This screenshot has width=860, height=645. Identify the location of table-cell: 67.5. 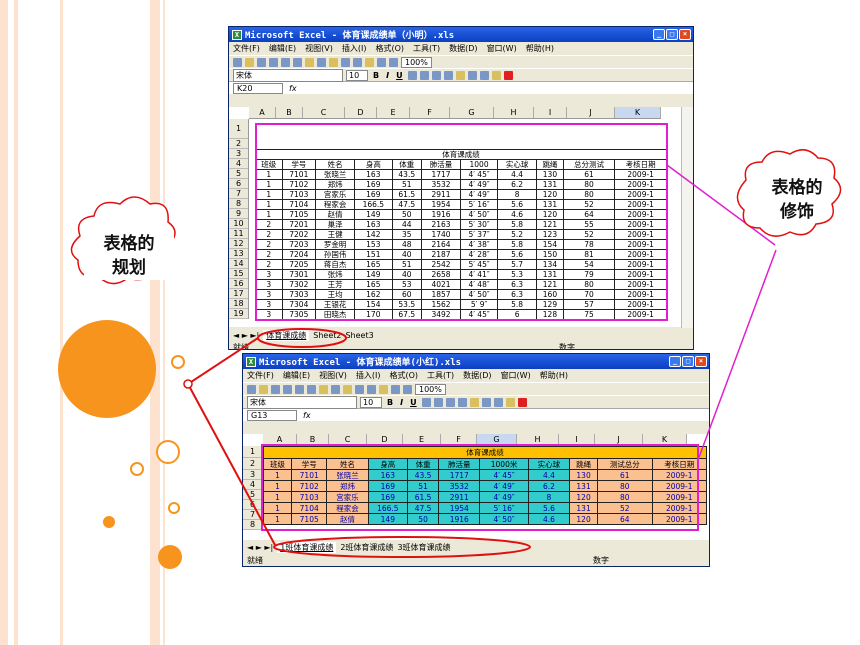
(406, 314).